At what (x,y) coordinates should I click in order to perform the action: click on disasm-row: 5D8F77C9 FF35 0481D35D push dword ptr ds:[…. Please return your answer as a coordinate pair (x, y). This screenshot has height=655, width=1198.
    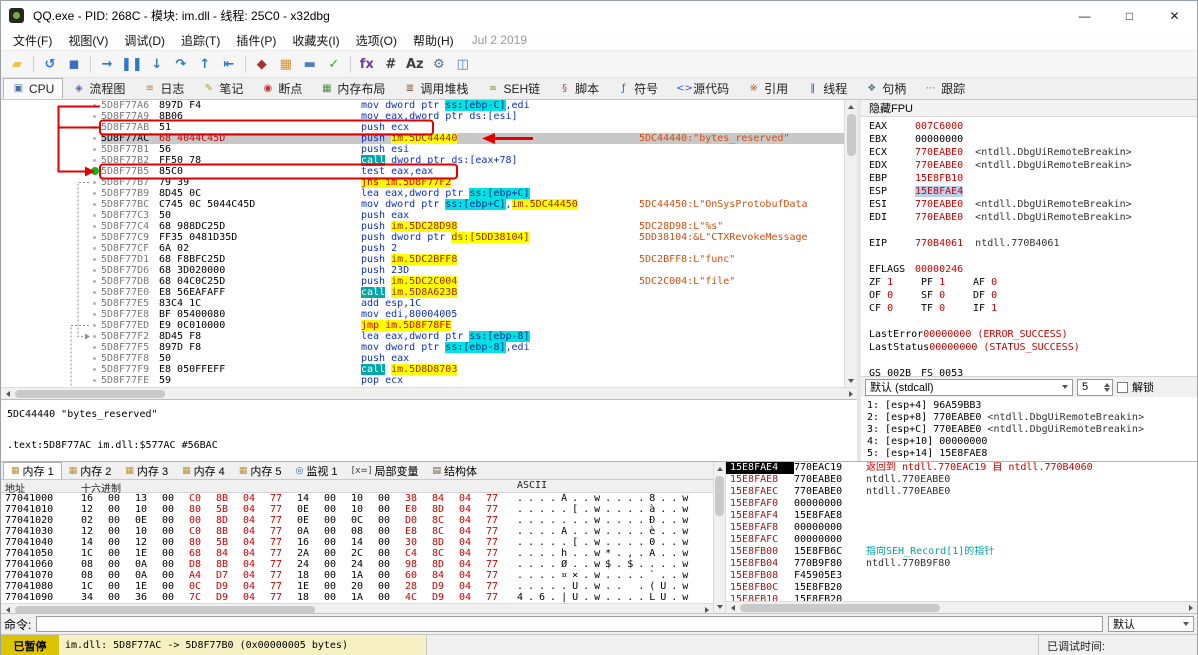
    Looking at the image, I should click on (422, 237).